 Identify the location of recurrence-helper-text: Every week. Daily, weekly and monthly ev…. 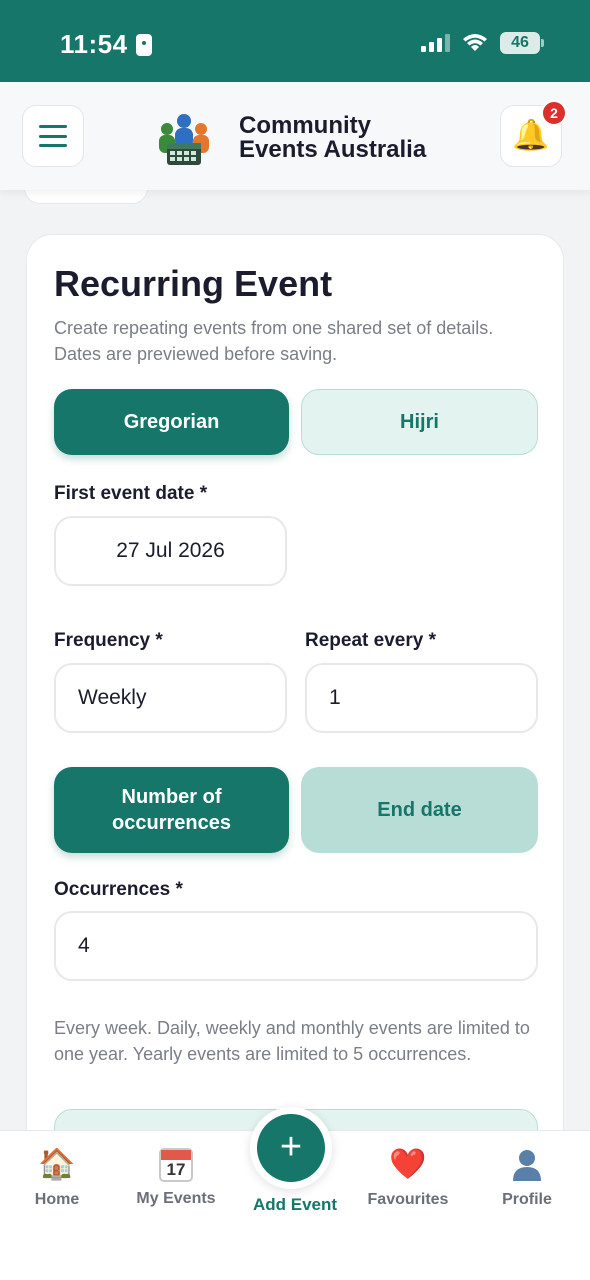
(292, 1041).